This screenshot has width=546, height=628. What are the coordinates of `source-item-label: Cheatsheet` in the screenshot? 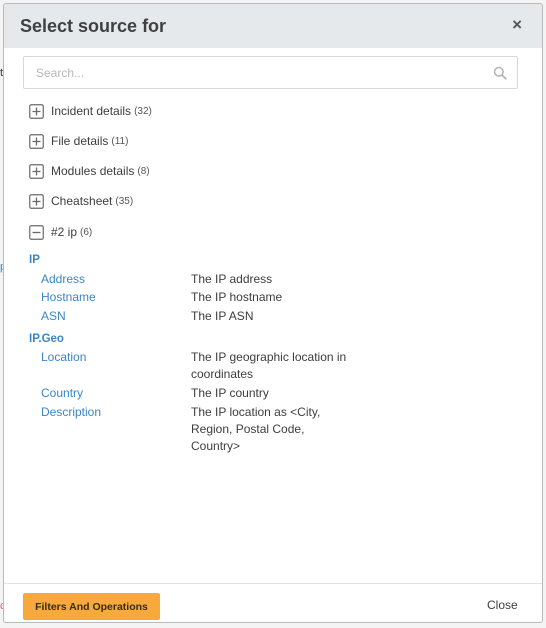 It's located at (82, 201).